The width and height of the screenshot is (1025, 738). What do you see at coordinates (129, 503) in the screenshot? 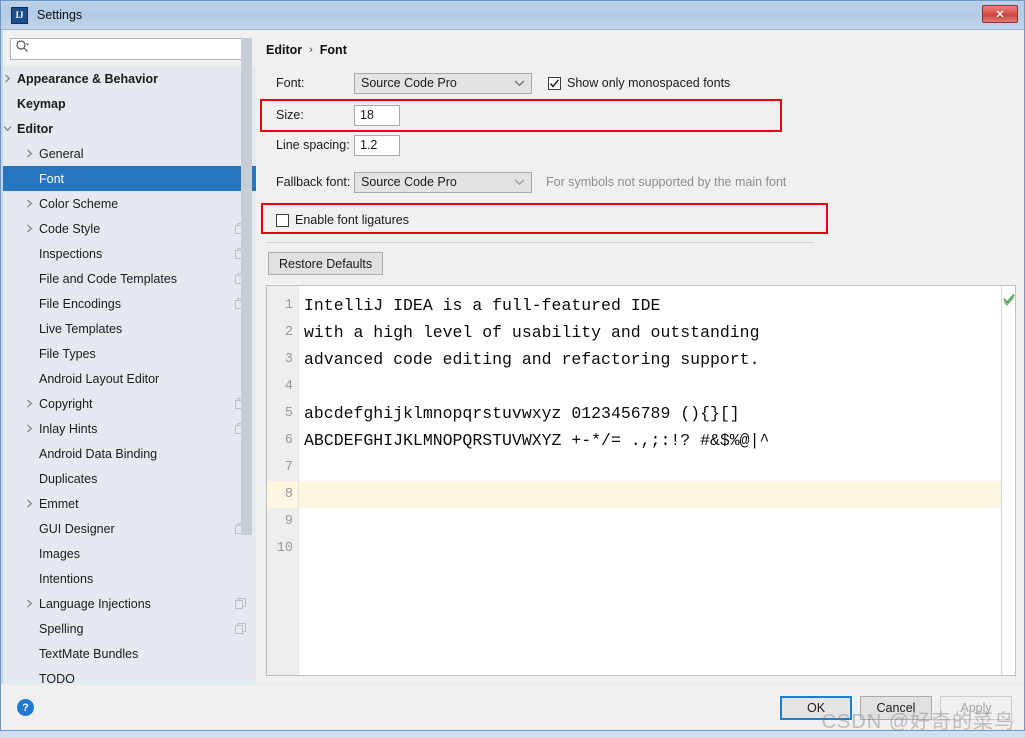
I see `sidebar-item-emmet: Emmet` at bounding box center [129, 503].